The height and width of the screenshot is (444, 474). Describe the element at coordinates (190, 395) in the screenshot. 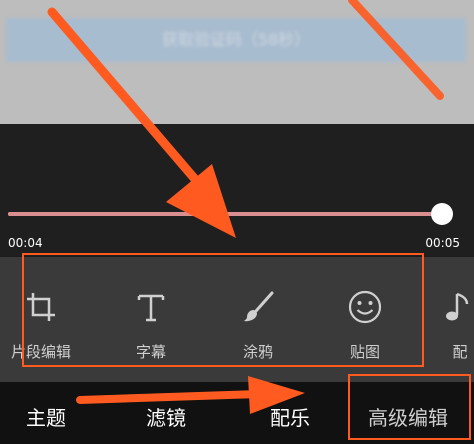

I see `arrow-horizontal` at that location.